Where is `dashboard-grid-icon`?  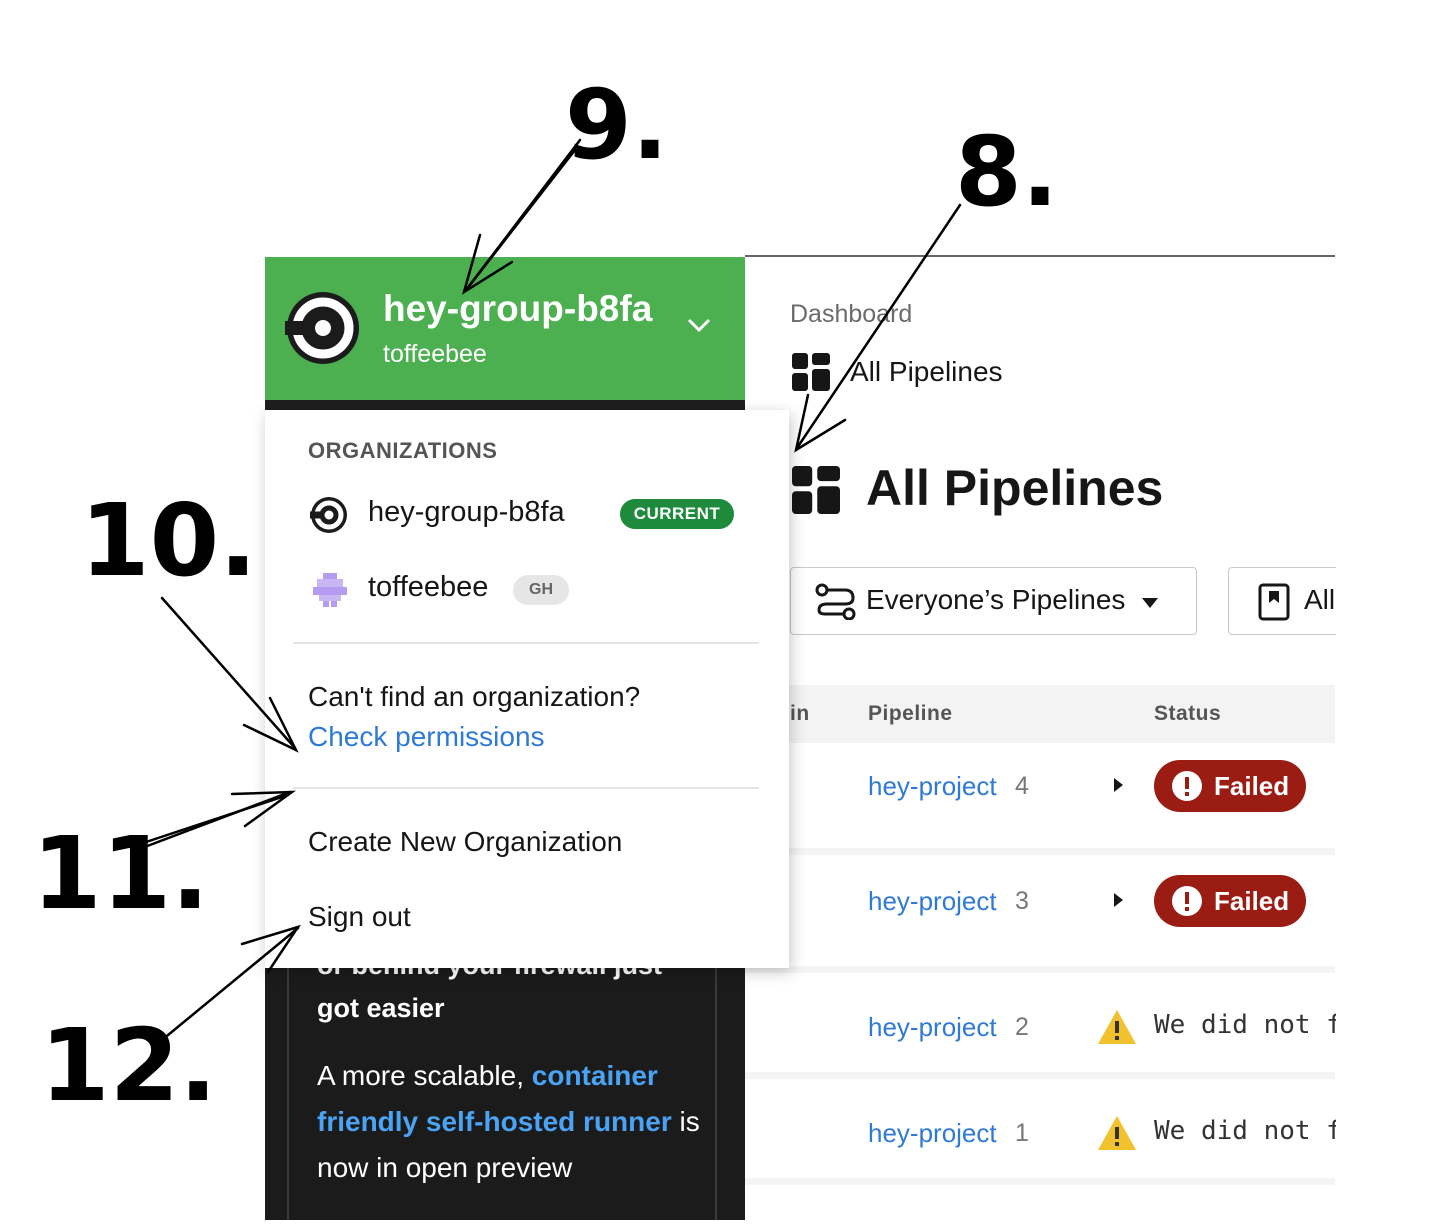
dashboard-grid-icon is located at coordinates (811, 372).